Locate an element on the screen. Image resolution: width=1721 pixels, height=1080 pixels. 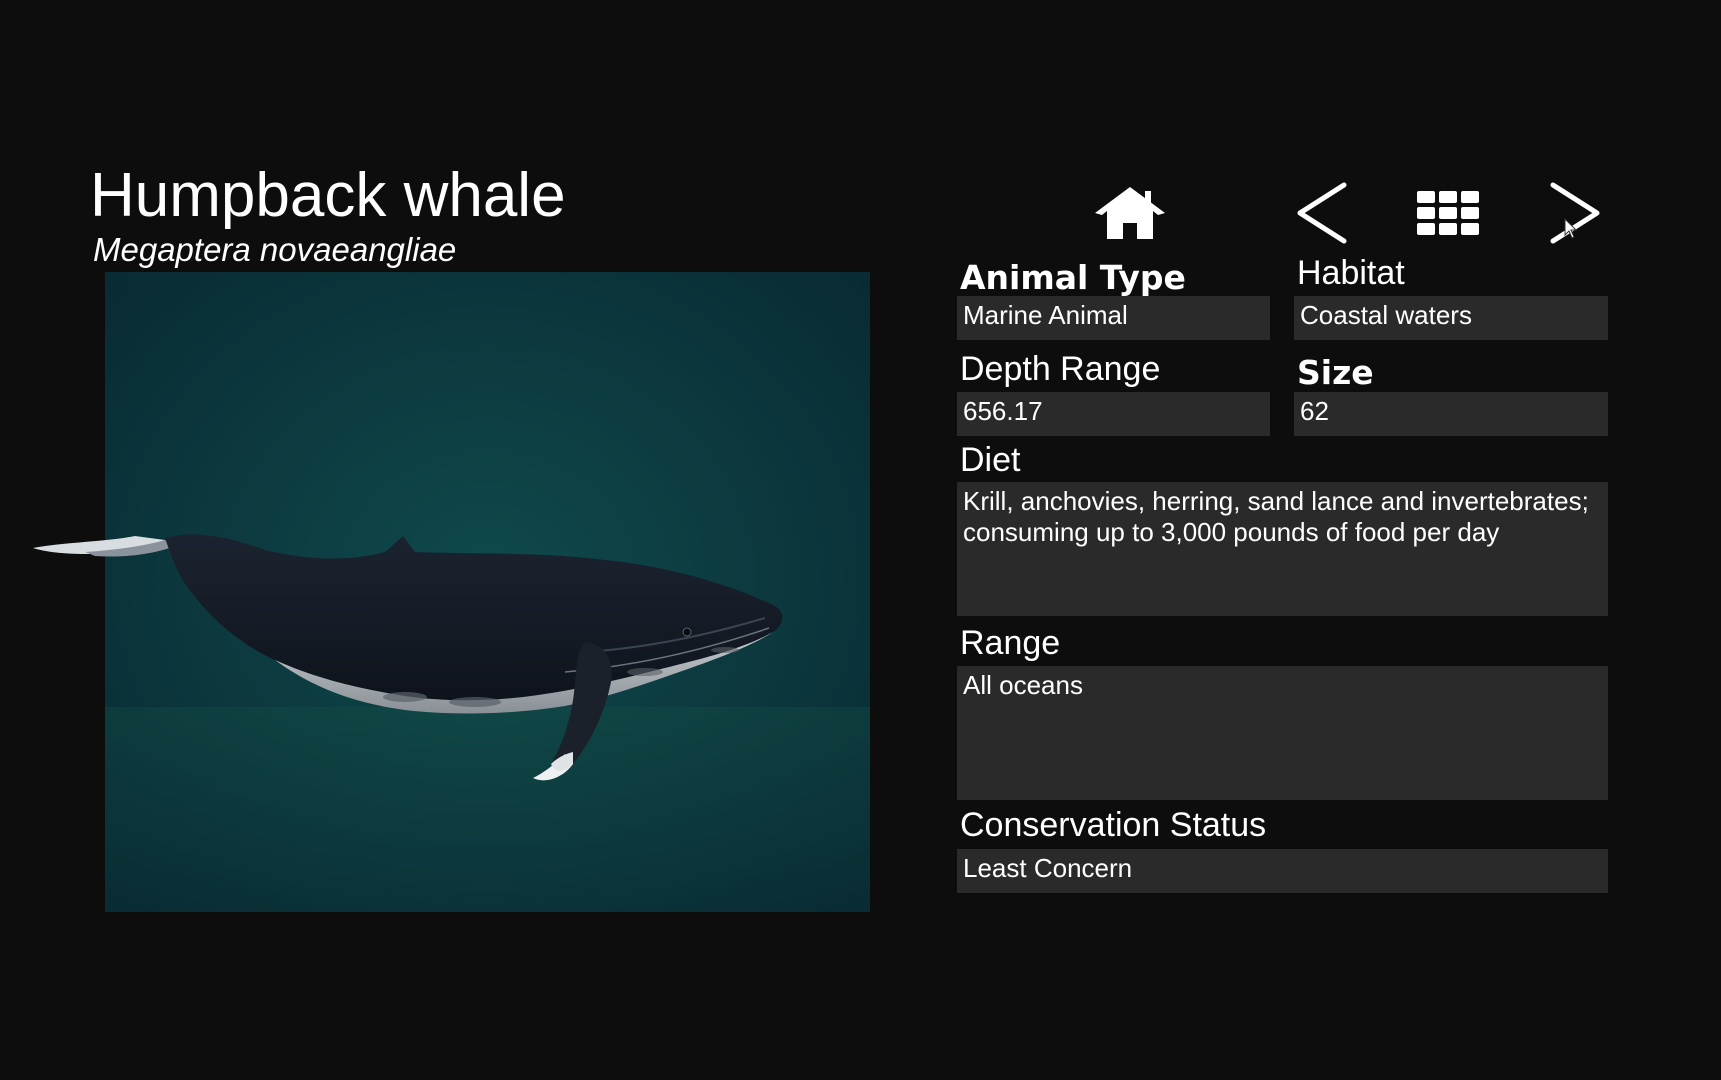
grid-icon is located at coordinates (1448, 213).